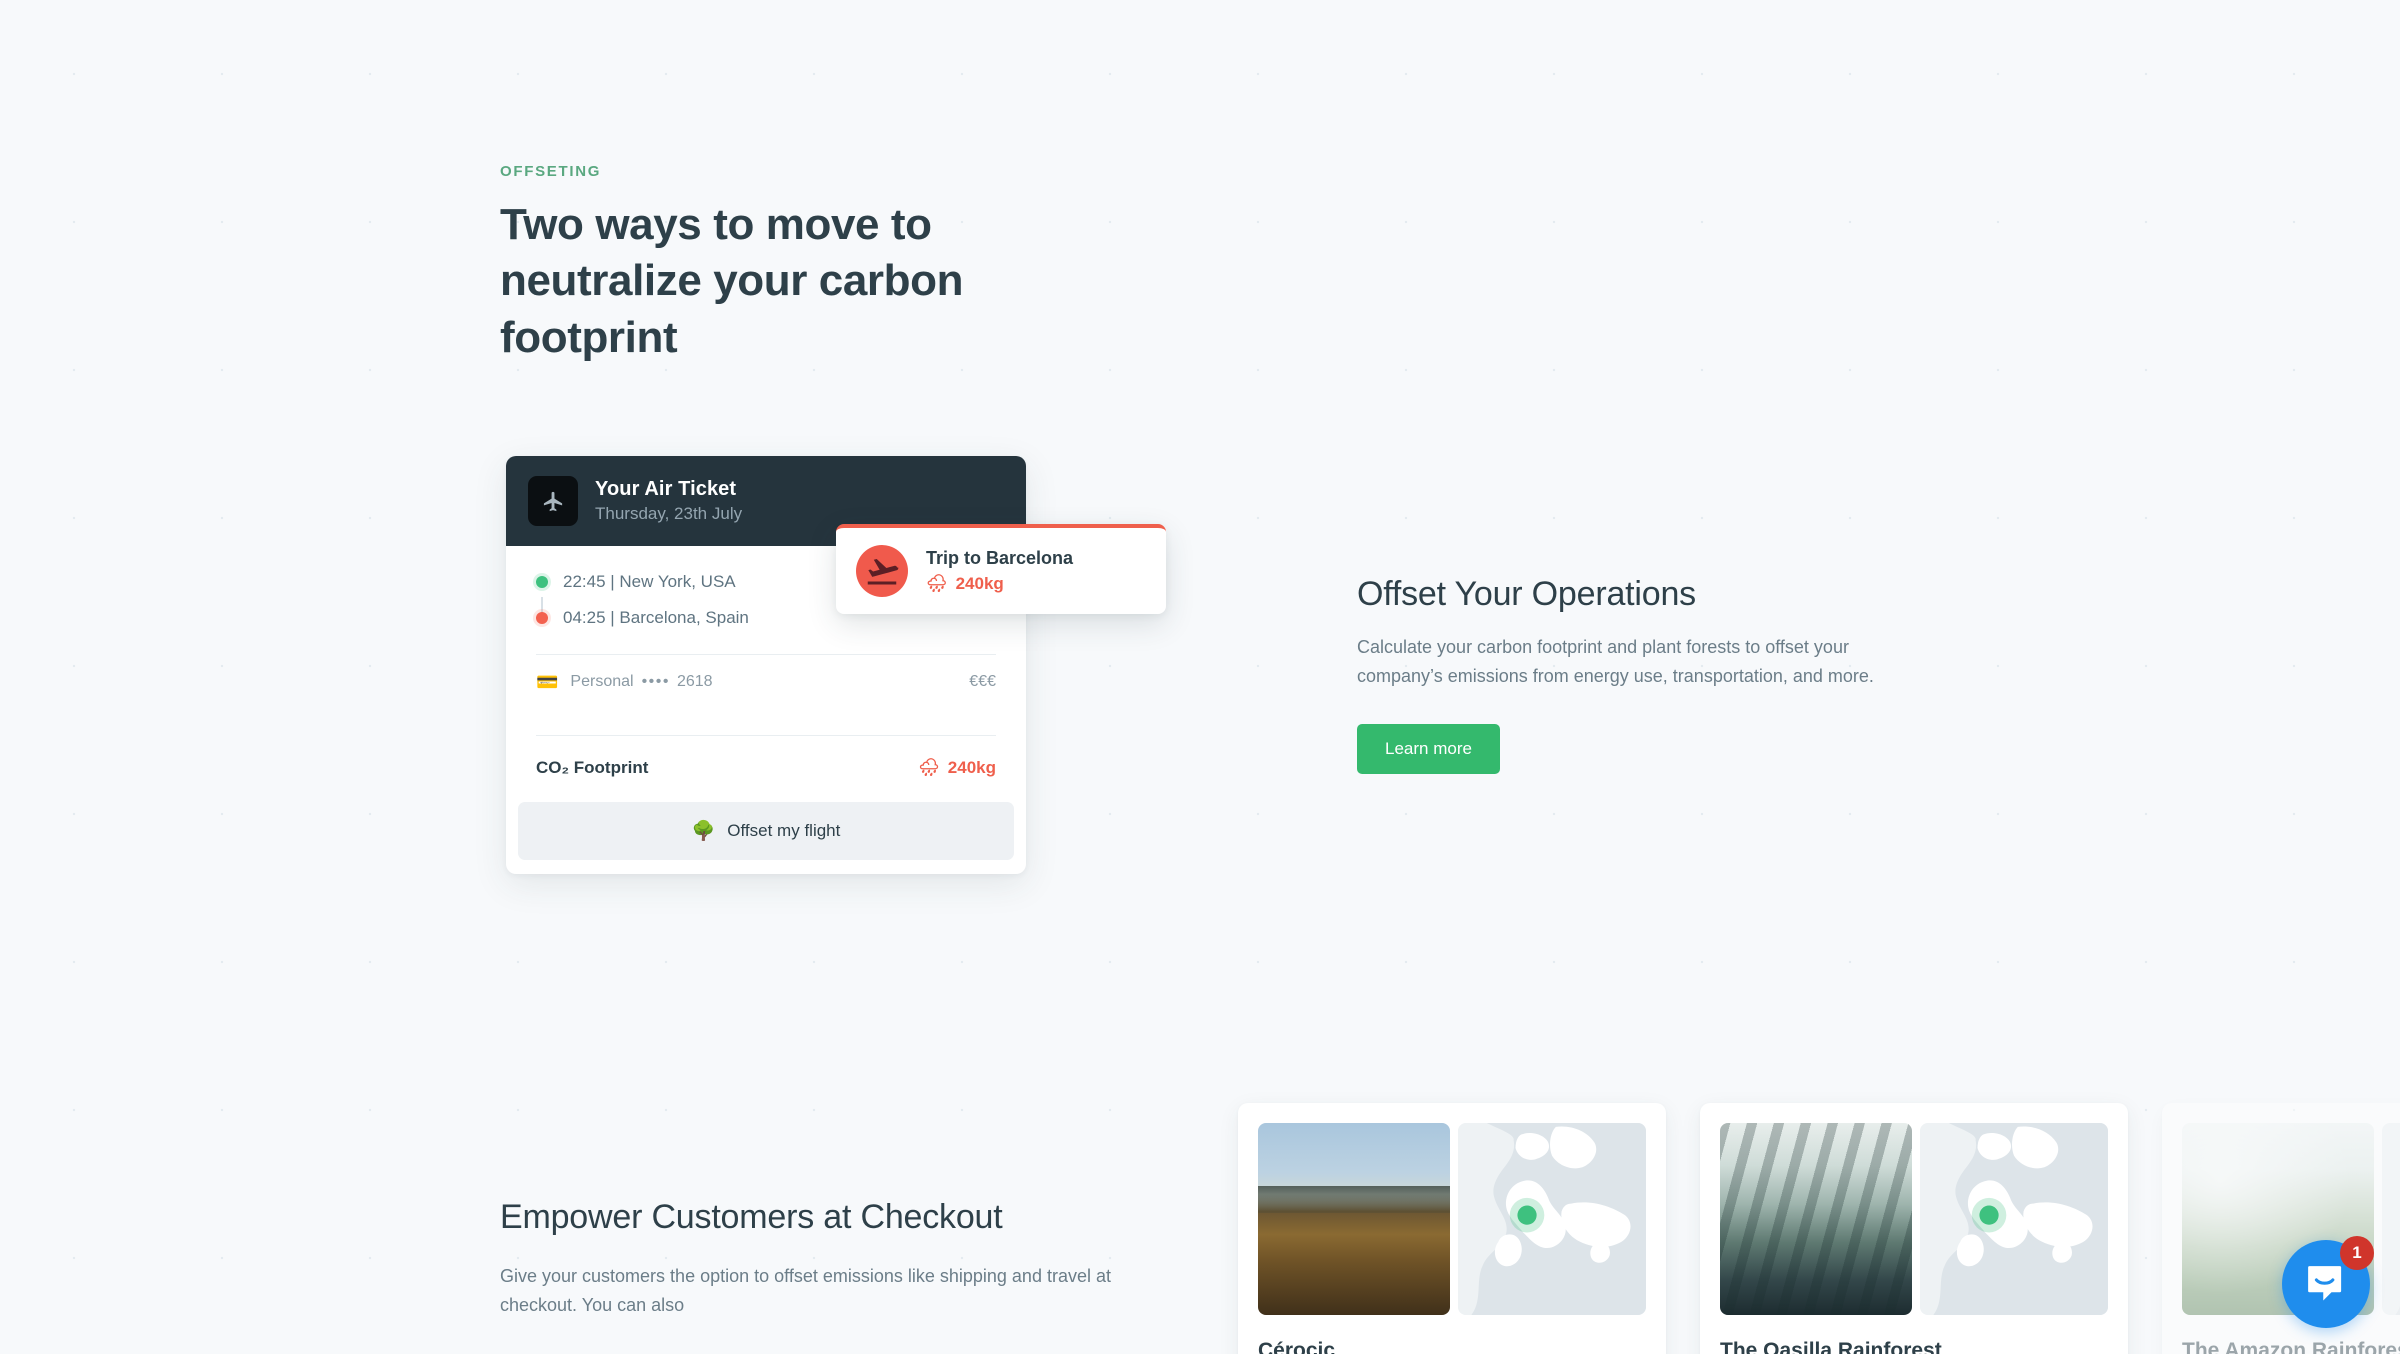 The height and width of the screenshot is (1354, 2400). I want to click on co2-footprint-value: 🌧 240kg, so click(957, 768).